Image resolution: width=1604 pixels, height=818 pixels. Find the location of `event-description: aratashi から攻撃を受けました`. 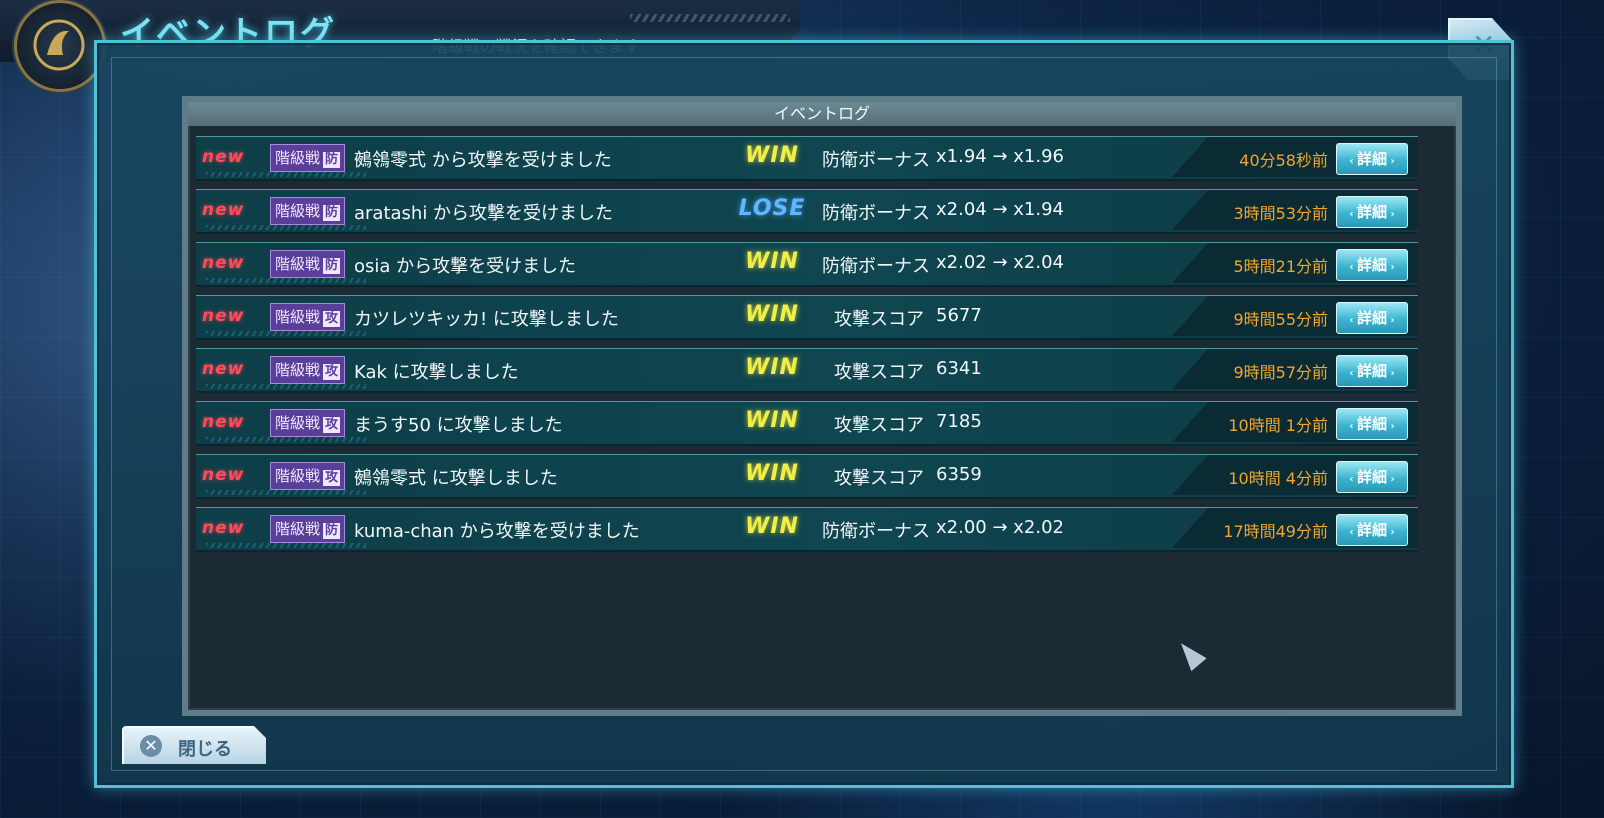

event-description: aratashi から攻撃を受けました is located at coordinates (484, 213).